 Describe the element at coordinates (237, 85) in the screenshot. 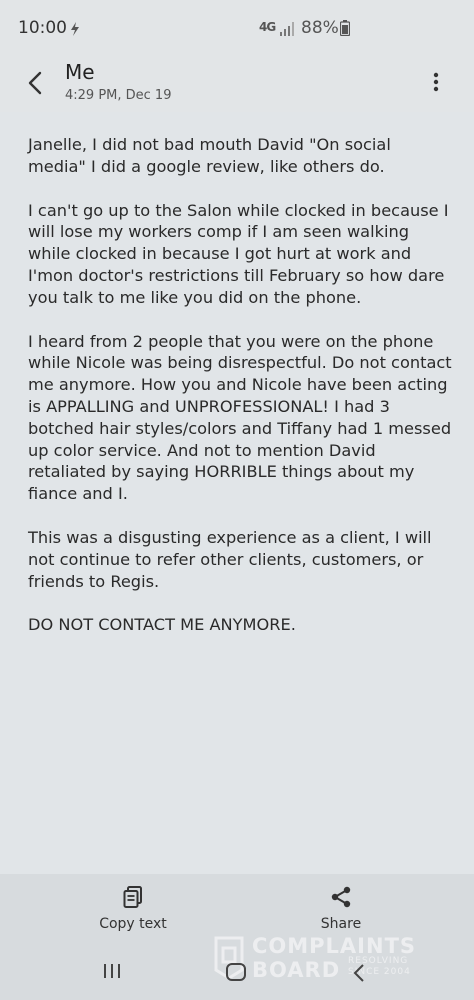

I see `conversation-header: Me 4:29 PM, Dec 19` at that location.